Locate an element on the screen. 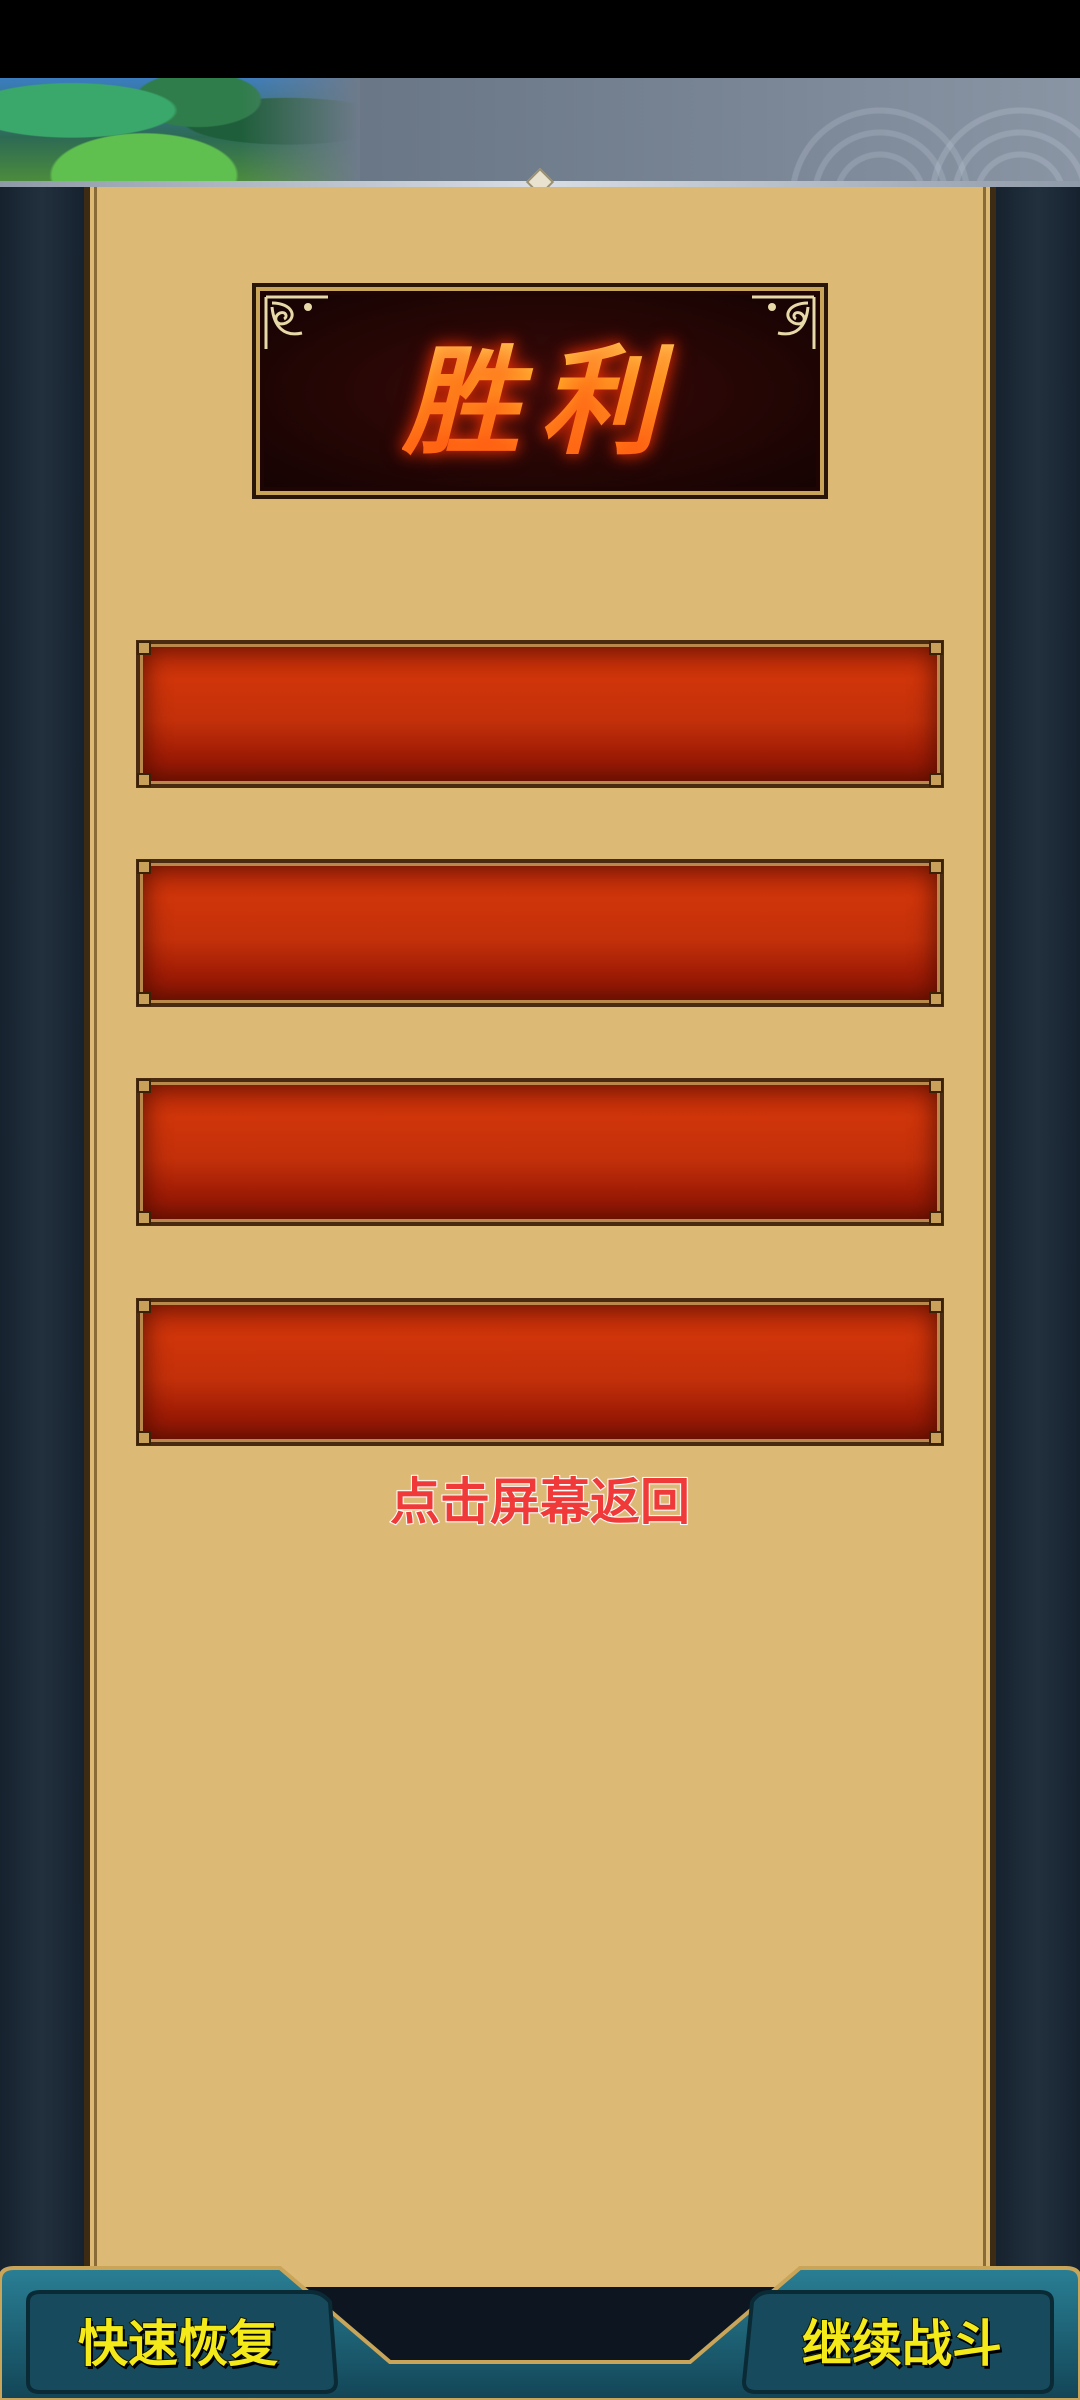 The image size is (1080, 2400). tap-to-return-prompt: 点击屏幕返回 is located at coordinates (540, 1498).